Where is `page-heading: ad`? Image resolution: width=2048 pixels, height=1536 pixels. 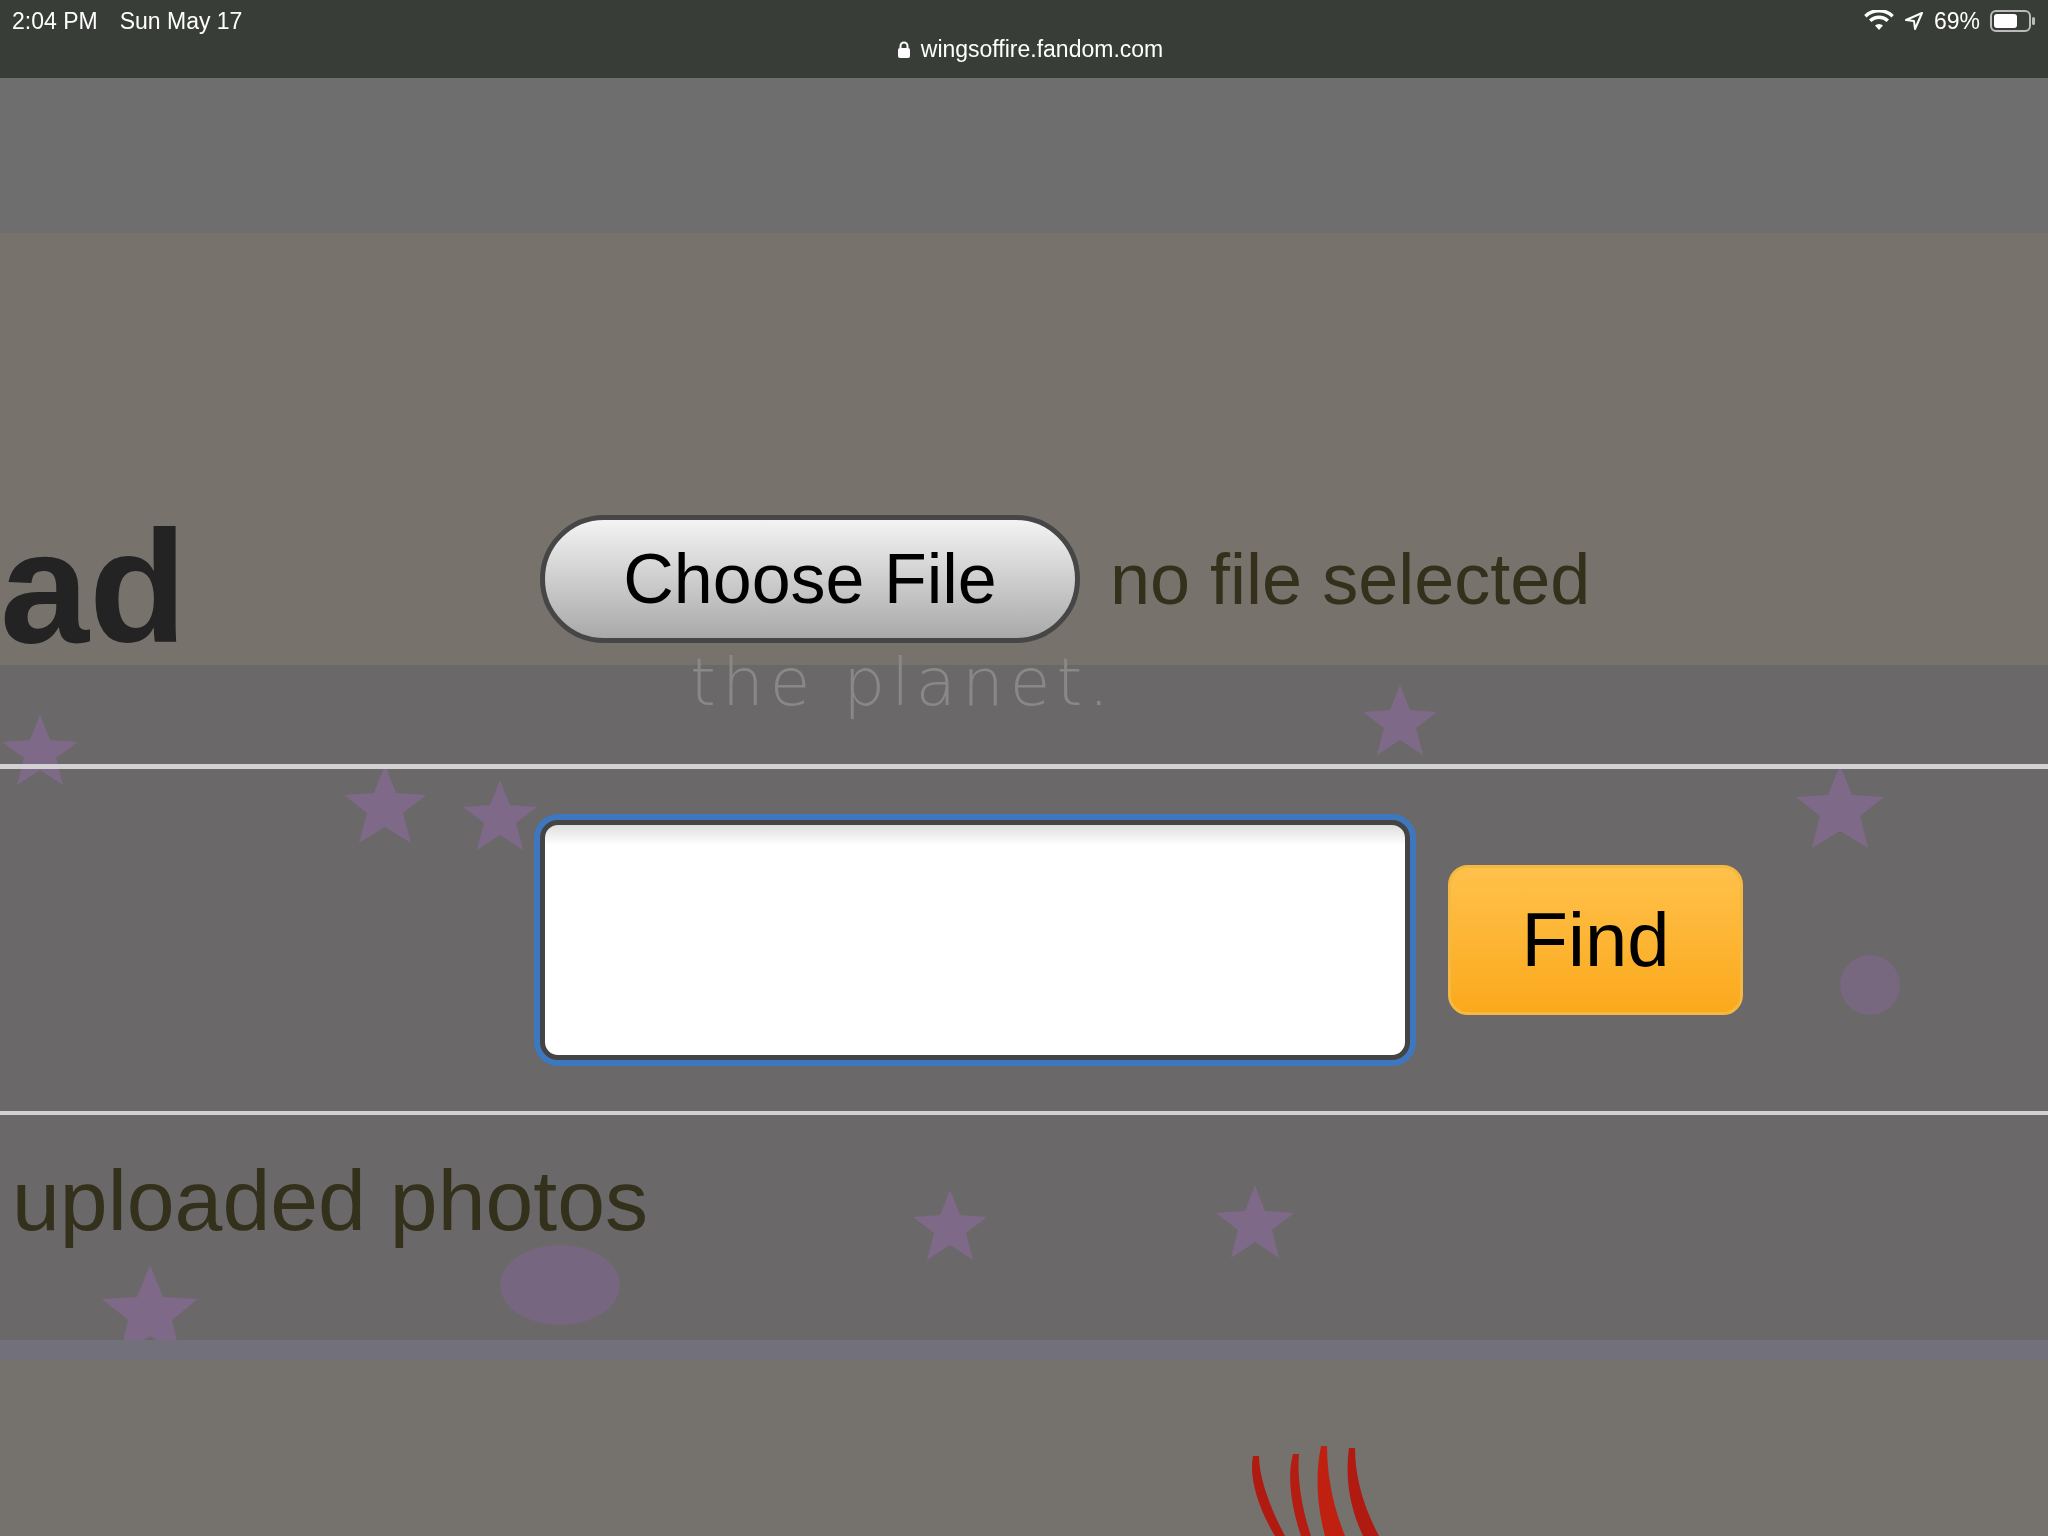 page-heading: ad is located at coordinates (94, 587).